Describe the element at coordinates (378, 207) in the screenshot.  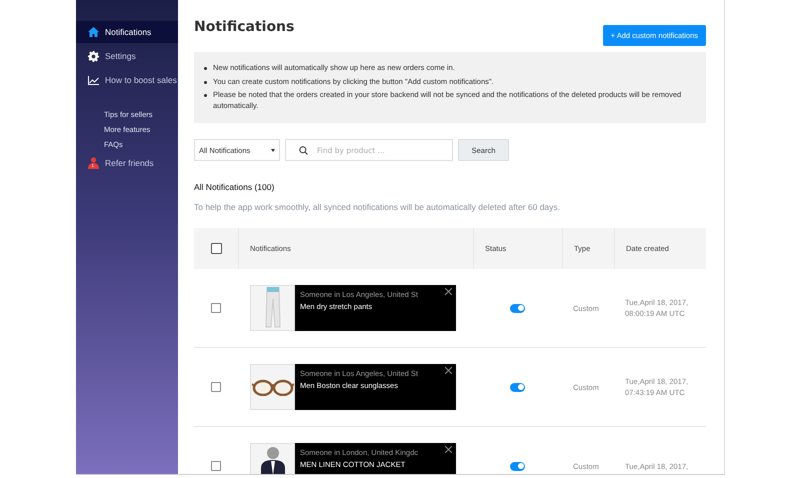
I see `retention-note: To help the app work smoothly, all synced notifications will be automatically deleted after 60 days.` at that location.